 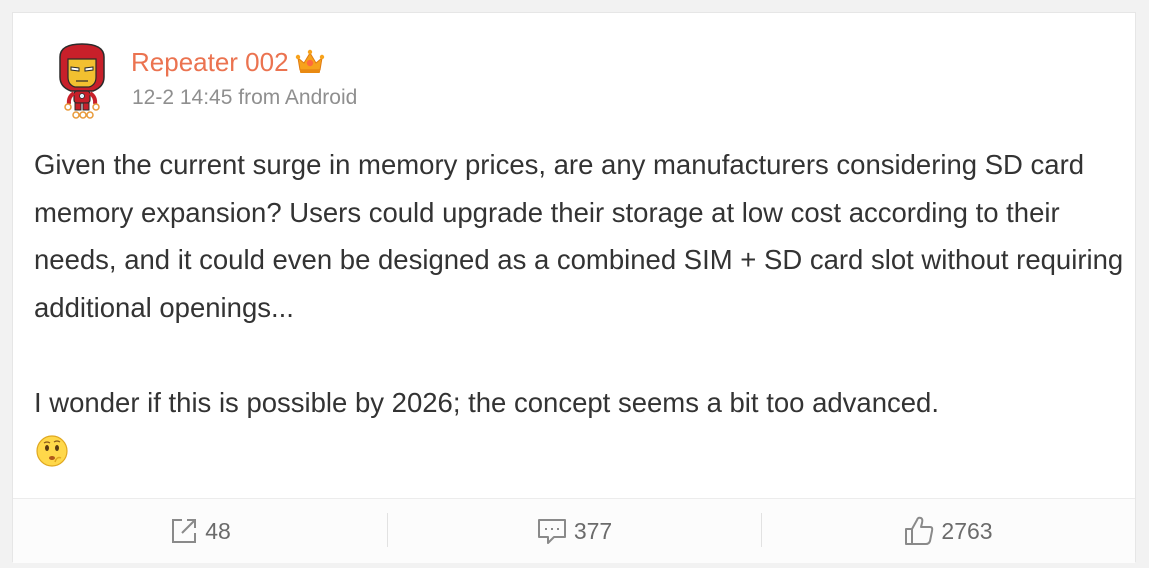 I want to click on share-icon, so click(x=184, y=531).